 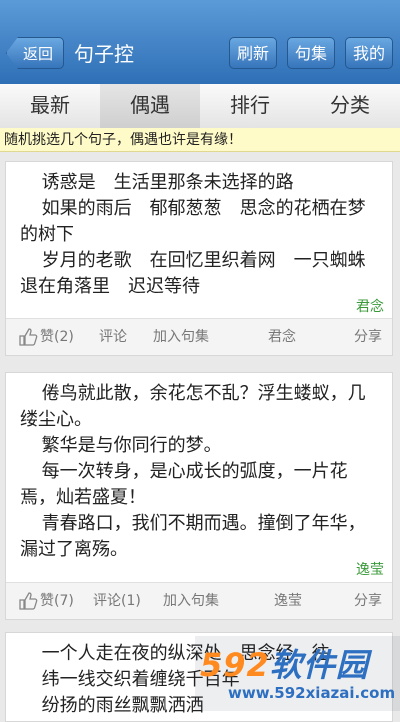 I want to click on my-button: 我的, so click(x=369, y=53).